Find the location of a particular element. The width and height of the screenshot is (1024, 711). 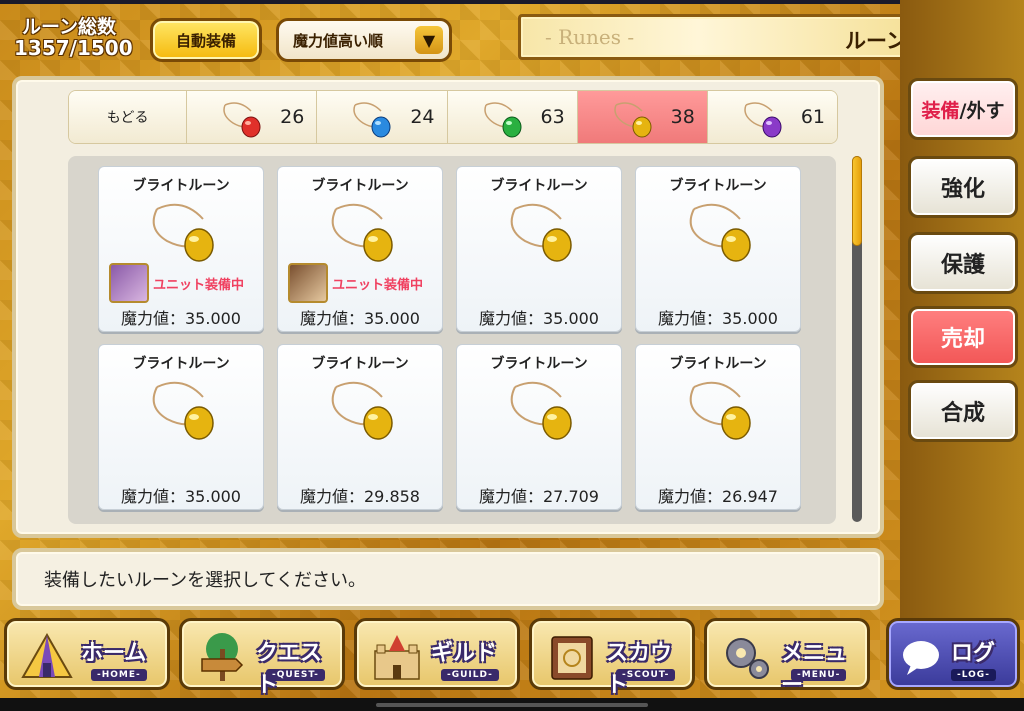

back-label: もどる is located at coordinates (127, 118).